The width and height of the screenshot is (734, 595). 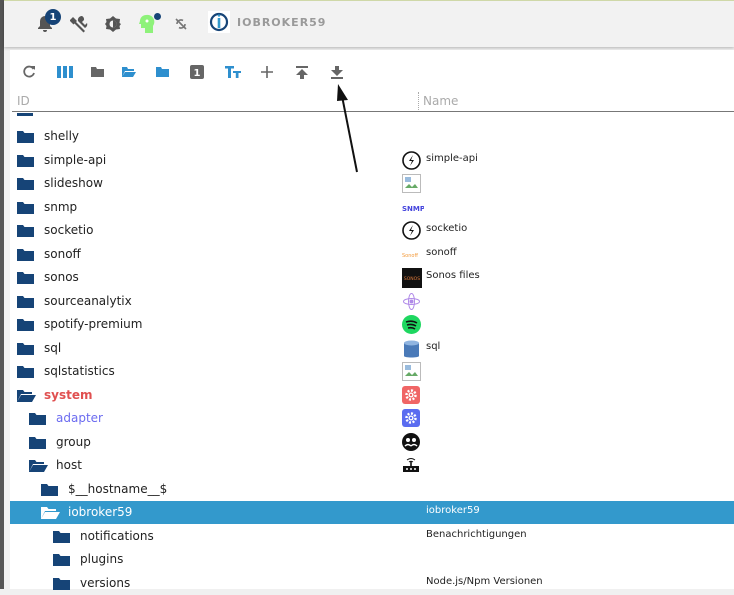 I want to click on row-id: sonos, so click(x=61, y=277).